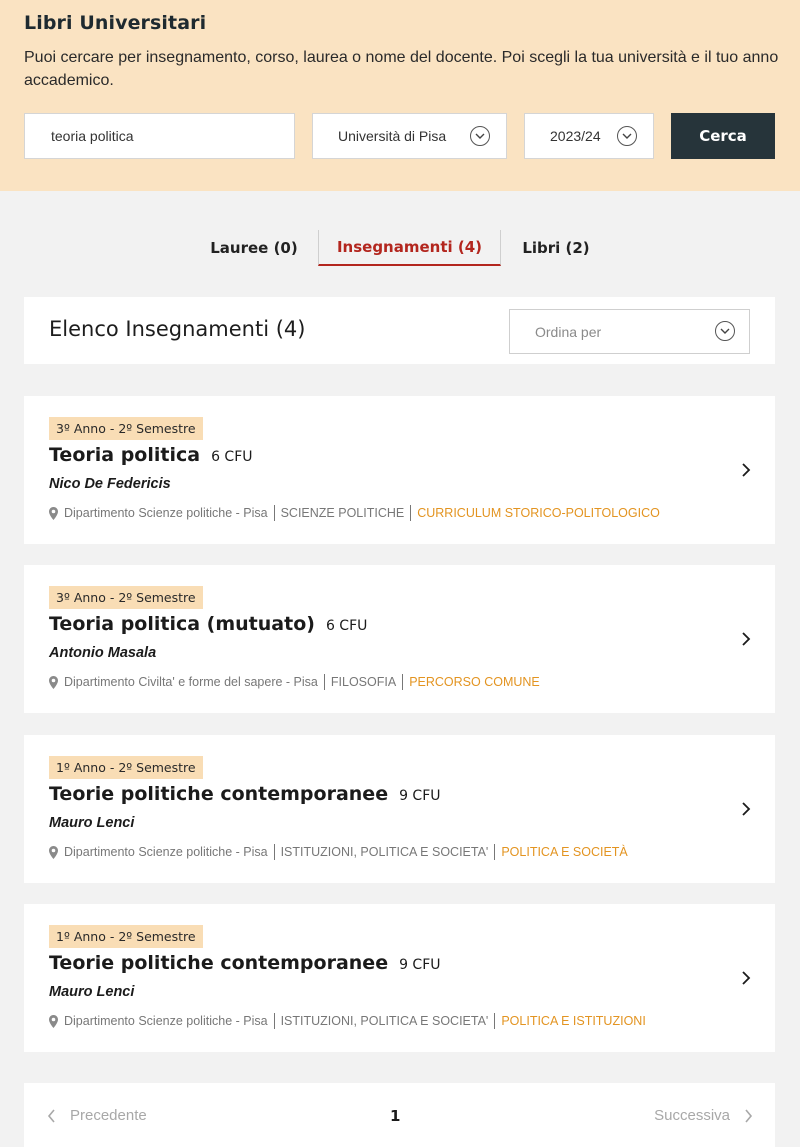  I want to click on course-curriculum: POLITICA E SOCIETÀ, so click(564, 852).